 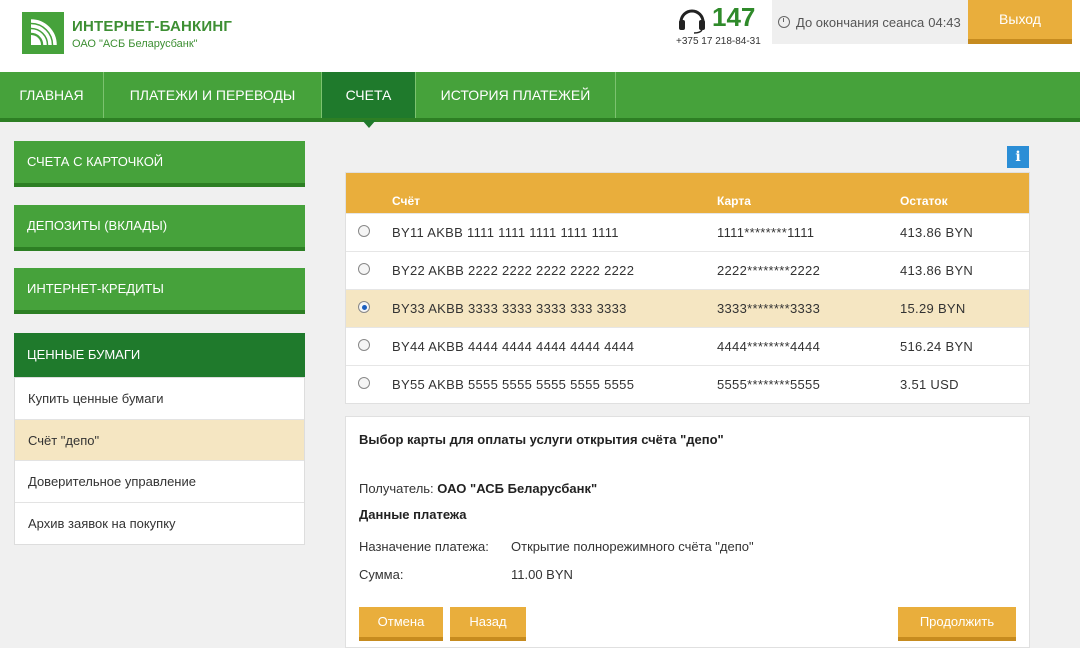 I want to click on column-header-account: Счёт, so click(x=406, y=201).